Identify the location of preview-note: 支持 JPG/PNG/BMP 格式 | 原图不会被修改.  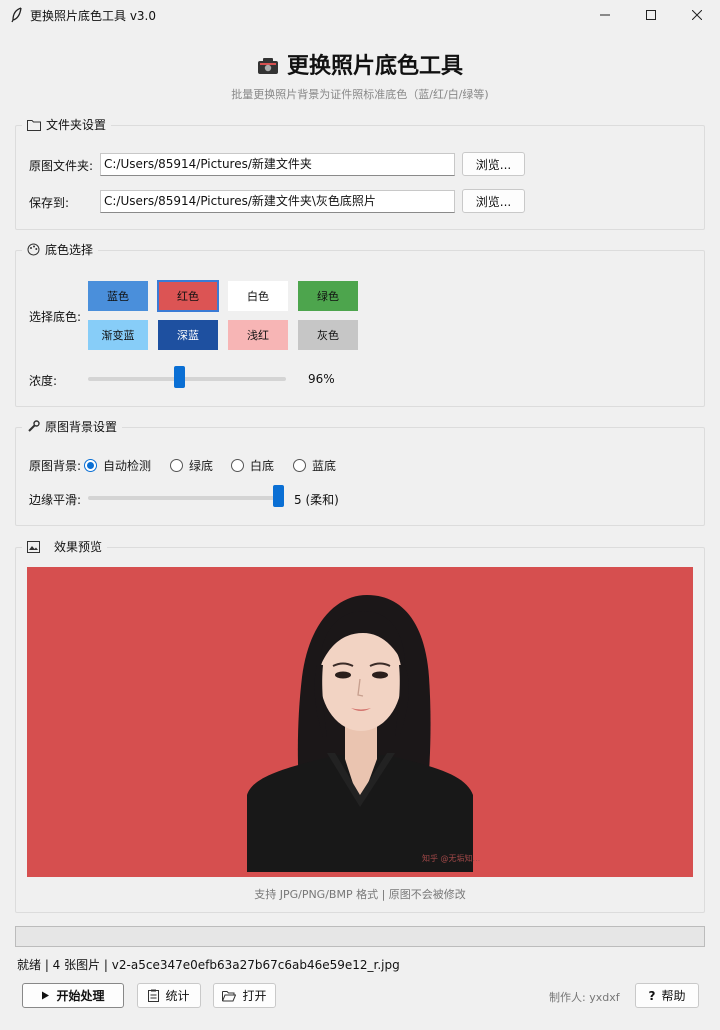
(360, 894).